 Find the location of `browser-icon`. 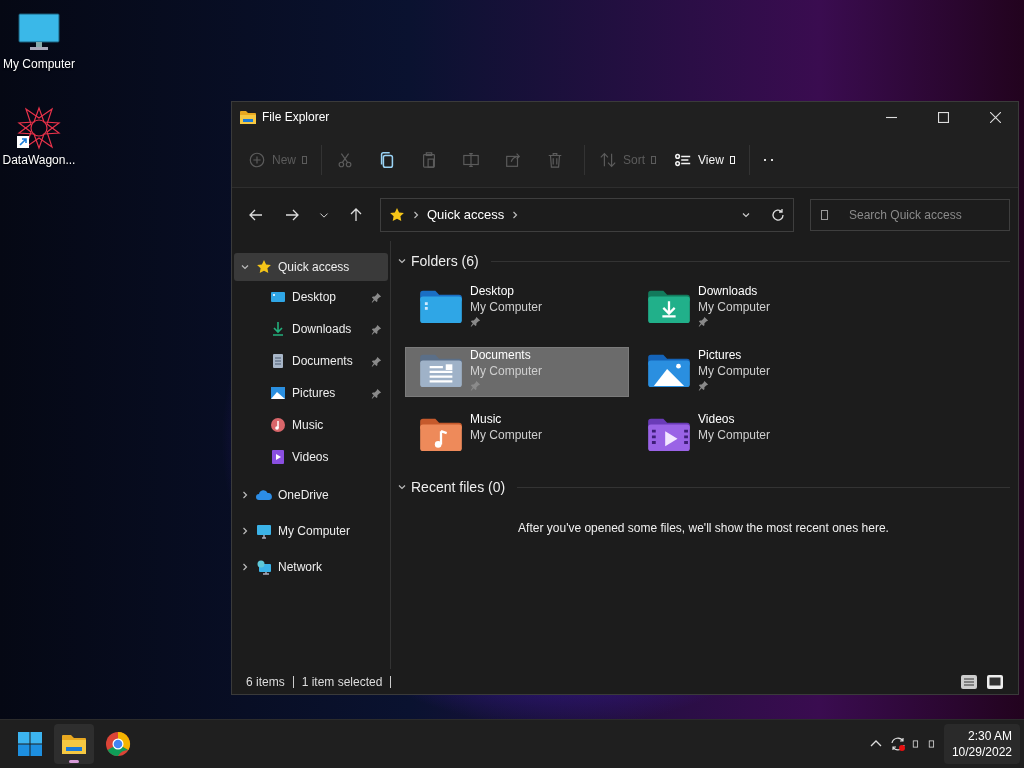

browser-icon is located at coordinates (118, 744).